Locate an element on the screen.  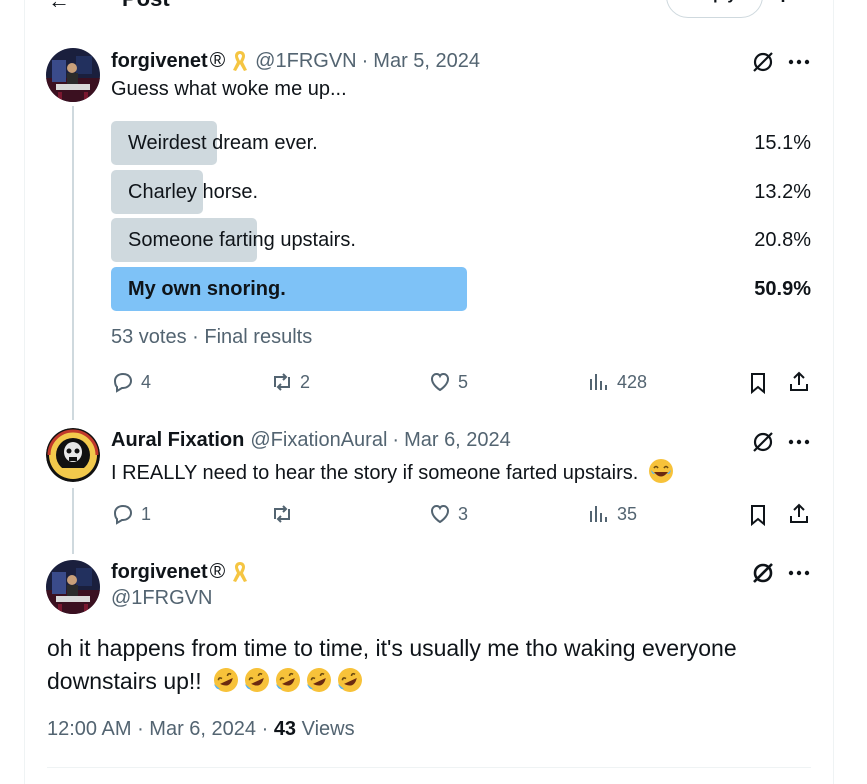
reply-action: 1 is located at coordinates (131, 514).